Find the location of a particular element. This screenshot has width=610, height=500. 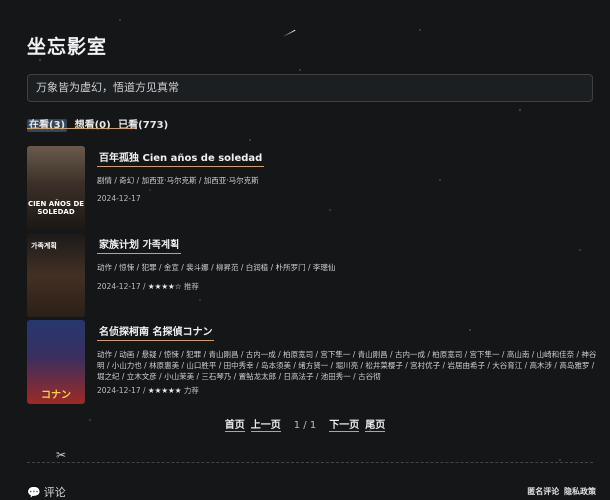

comment-label: 评论 is located at coordinates (54, 492).